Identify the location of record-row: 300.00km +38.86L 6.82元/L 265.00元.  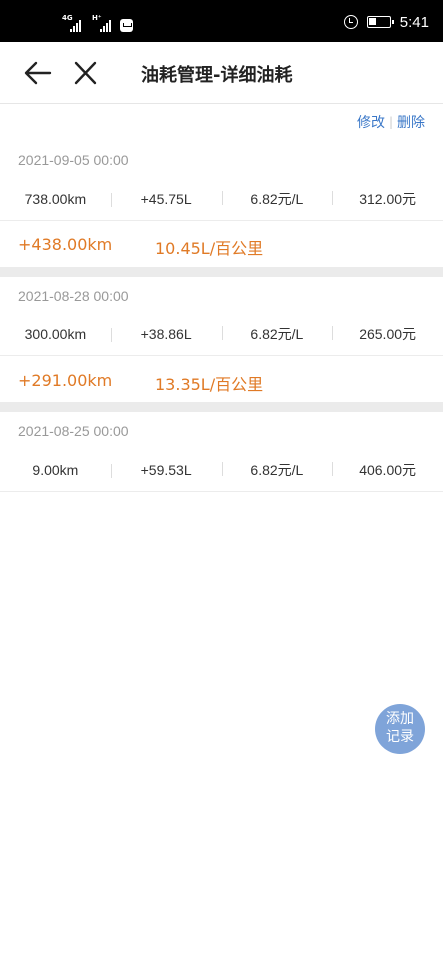
(221, 334).